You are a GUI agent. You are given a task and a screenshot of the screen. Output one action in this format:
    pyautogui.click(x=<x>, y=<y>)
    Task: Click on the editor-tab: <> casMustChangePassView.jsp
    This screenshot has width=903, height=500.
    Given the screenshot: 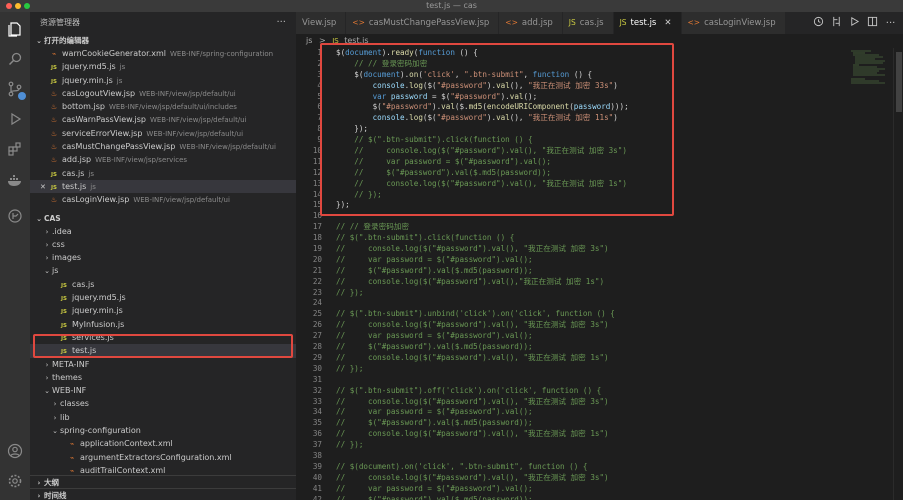 What is the action you would take?
    pyautogui.click(x=423, y=23)
    